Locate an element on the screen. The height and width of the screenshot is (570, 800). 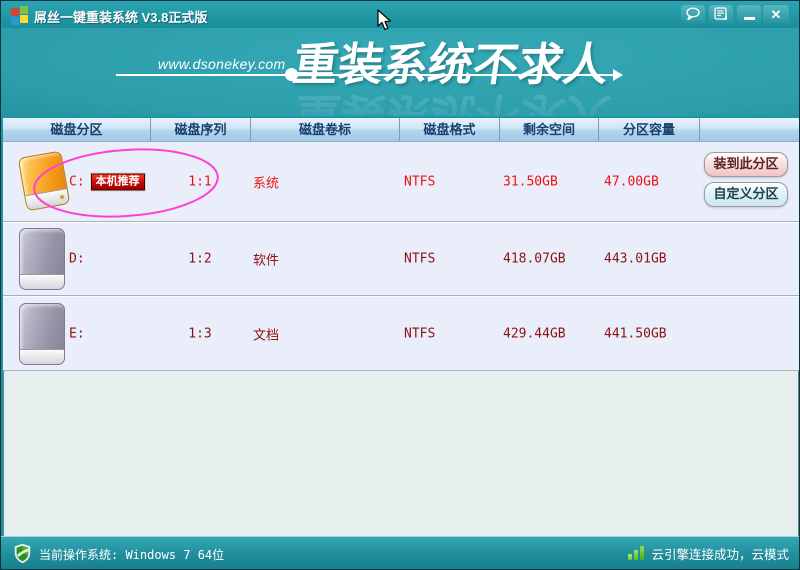
minimize-button is located at coordinates (749, 14).